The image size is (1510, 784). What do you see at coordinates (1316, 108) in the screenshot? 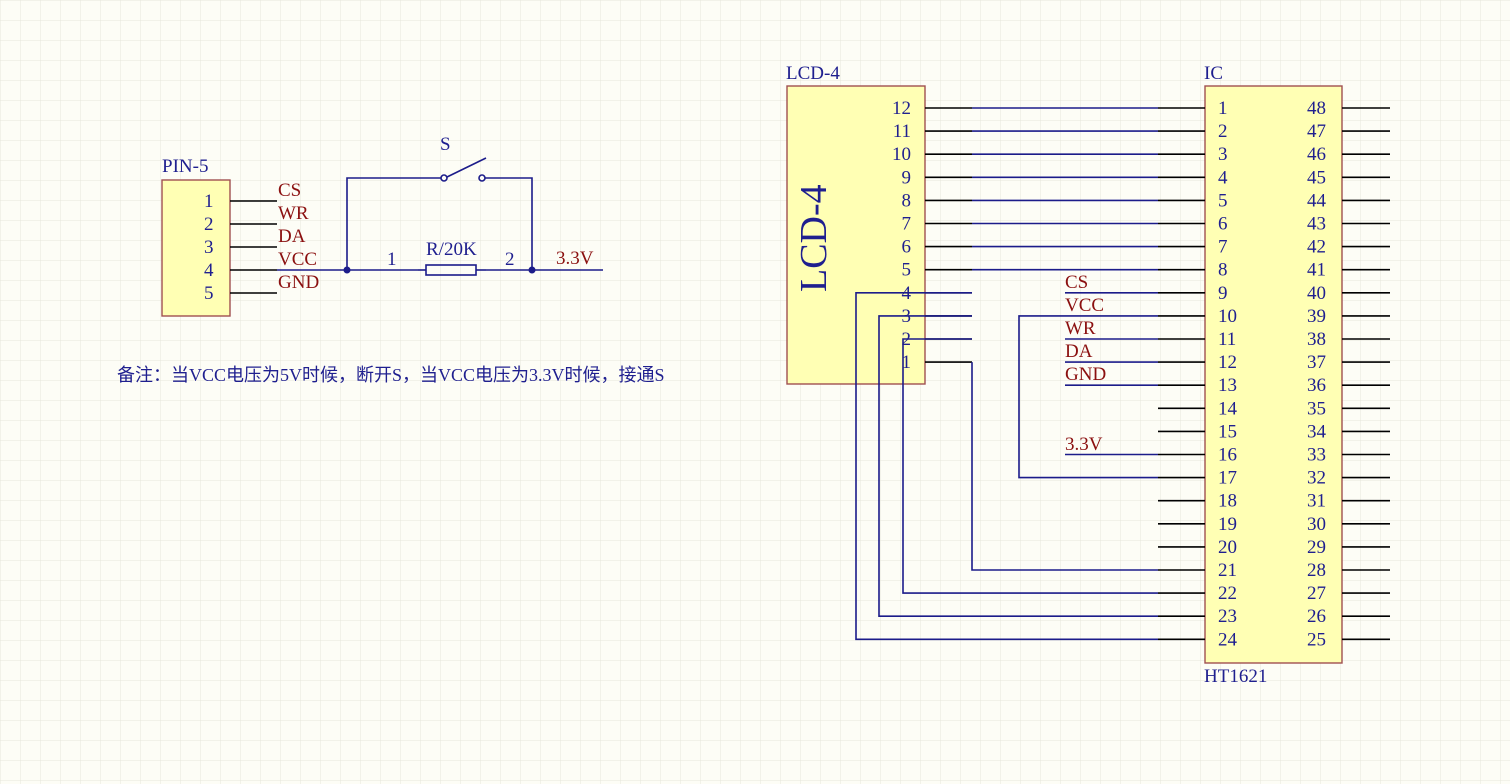
I see `ic-right-pin-number: 48` at bounding box center [1316, 108].